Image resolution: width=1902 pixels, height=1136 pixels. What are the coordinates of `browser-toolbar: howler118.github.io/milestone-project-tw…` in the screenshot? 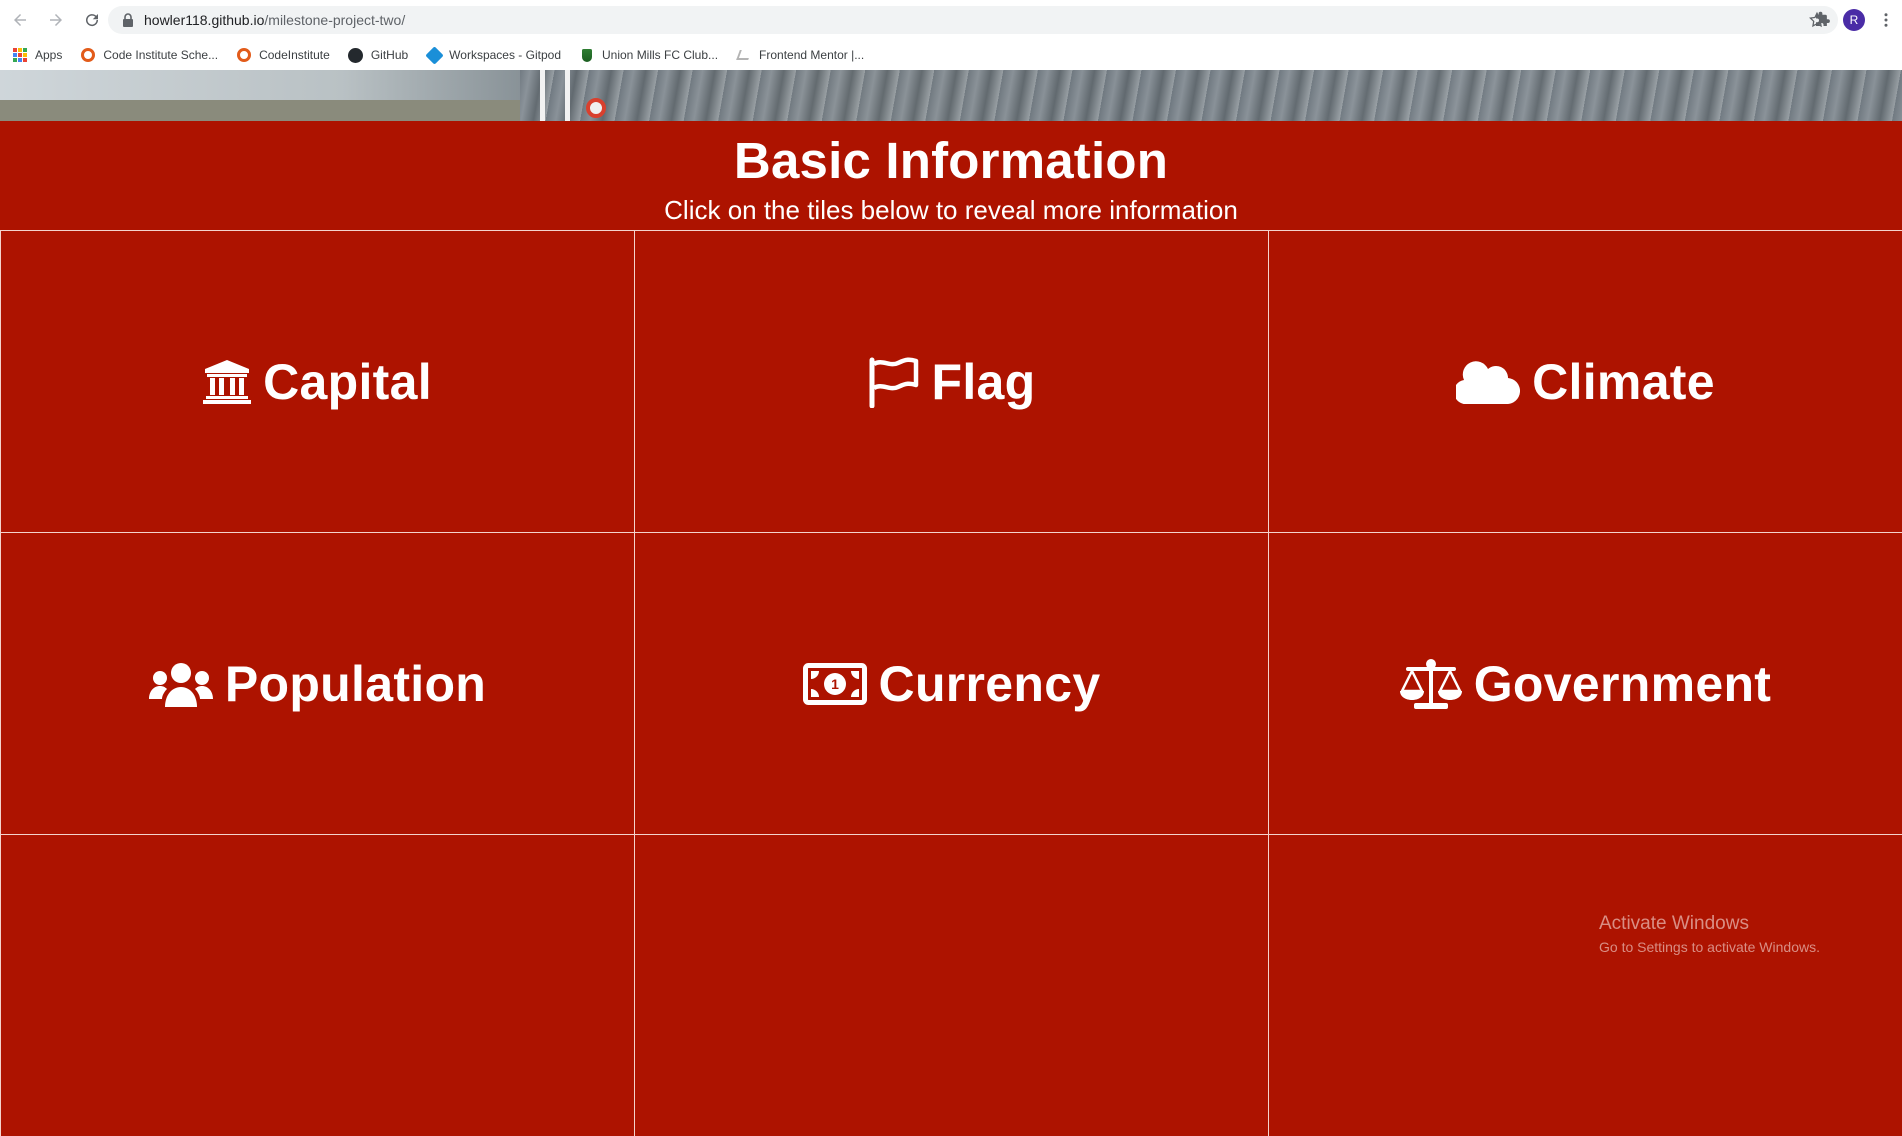 It's located at (951, 20).